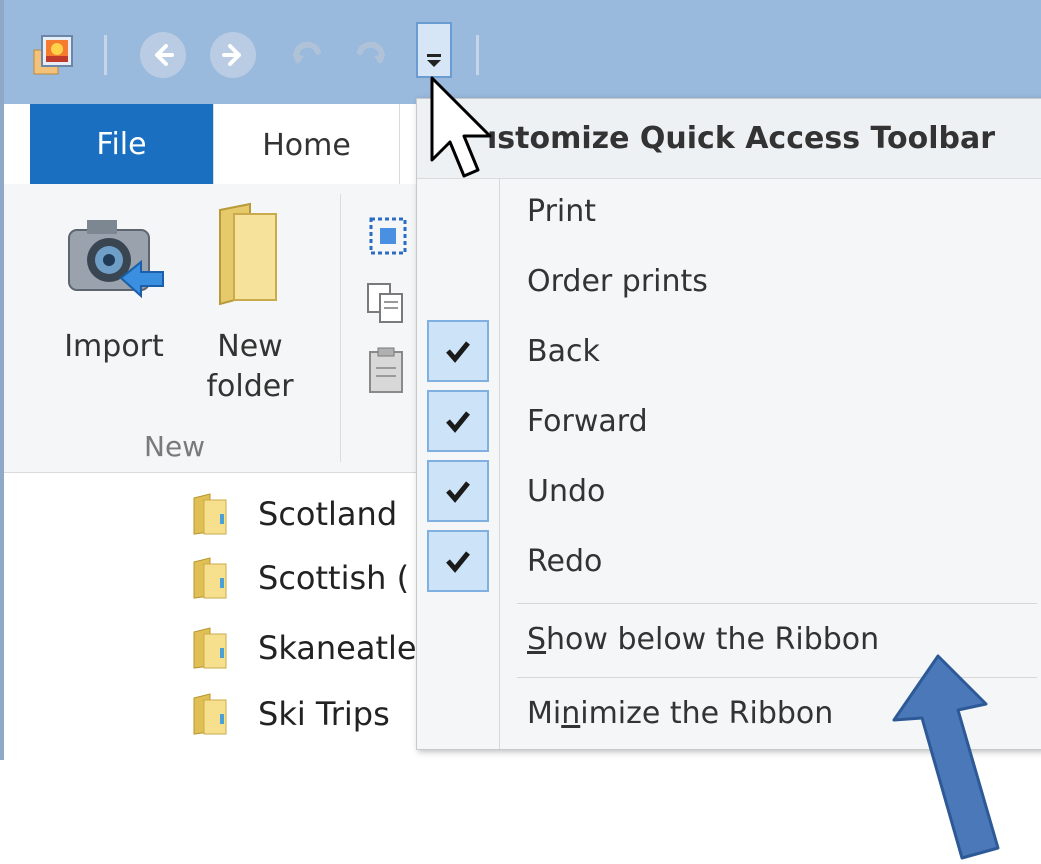 This screenshot has height=864, width=1041. What do you see at coordinates (729, 352) in the screenshot?
I see `menu-item-back: Back` at bounding box center [729, 352].